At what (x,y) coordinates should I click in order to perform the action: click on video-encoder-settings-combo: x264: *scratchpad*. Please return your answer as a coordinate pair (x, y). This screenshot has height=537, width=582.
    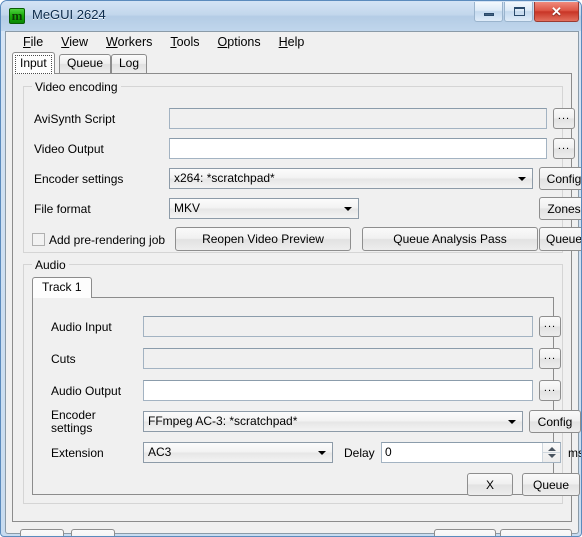
    Looking at the image, I should click on (351, 178).